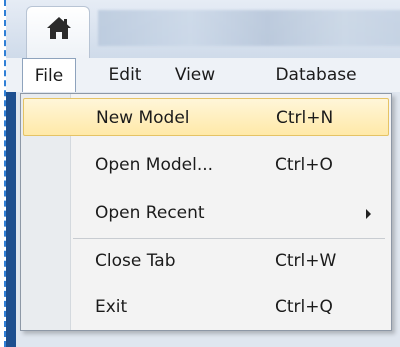 Image resolution: width=400 pixels, height=347 pixels. Describe the element at coordinates (368, 214) in the screenshot. I see `chevron-right-icon` at that location.